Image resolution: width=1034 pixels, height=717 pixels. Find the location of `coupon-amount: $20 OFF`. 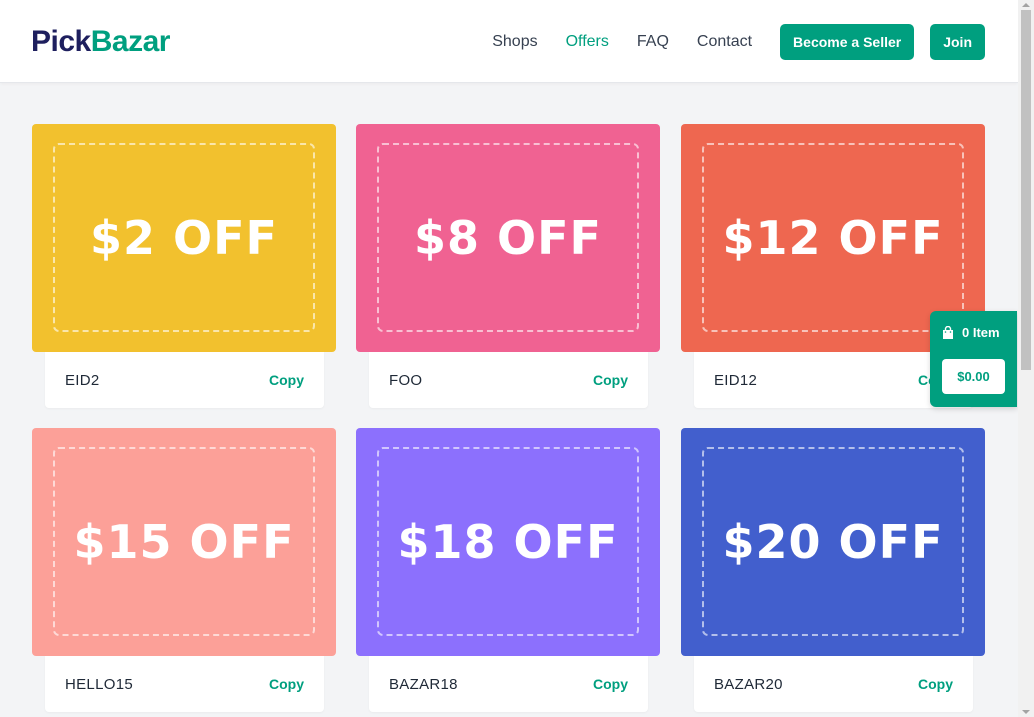

coupon-amount: $20 OFF is located at coordinates (833, 542).